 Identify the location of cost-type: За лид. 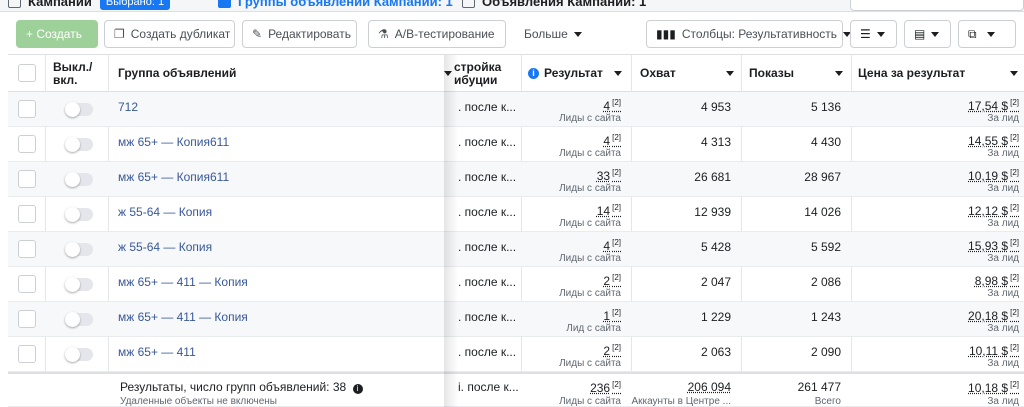
(1003, 188).